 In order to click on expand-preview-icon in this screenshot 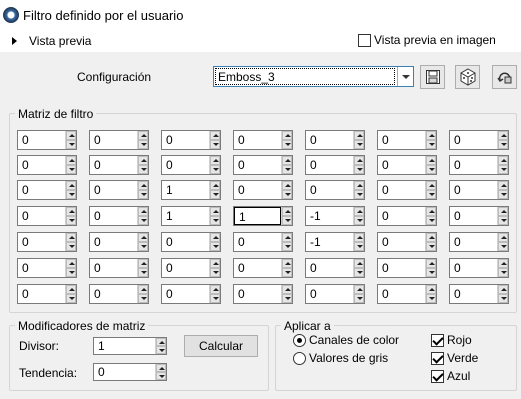, I will do `click(14, 41)`.